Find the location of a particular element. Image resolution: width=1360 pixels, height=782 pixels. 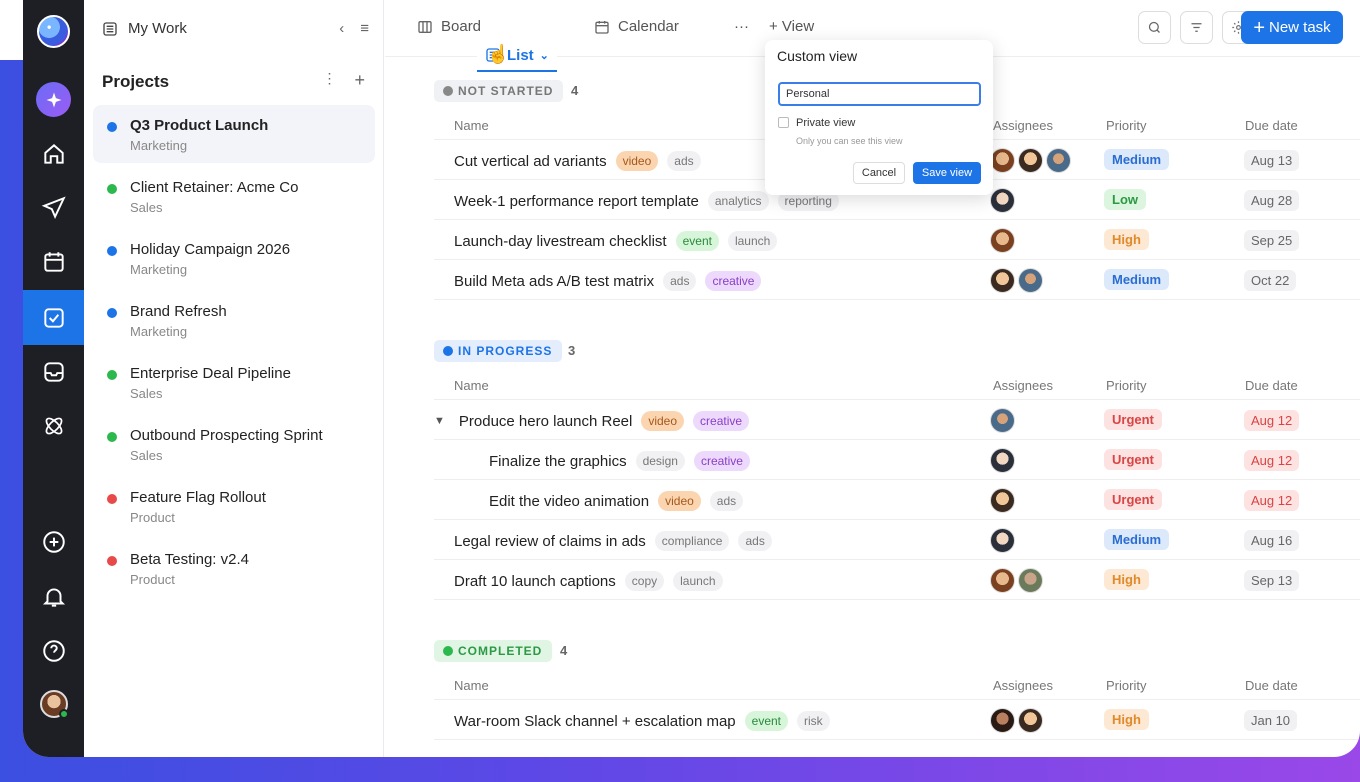

due-date-badge: Sep 13 is located at coordinates (1272, 580).